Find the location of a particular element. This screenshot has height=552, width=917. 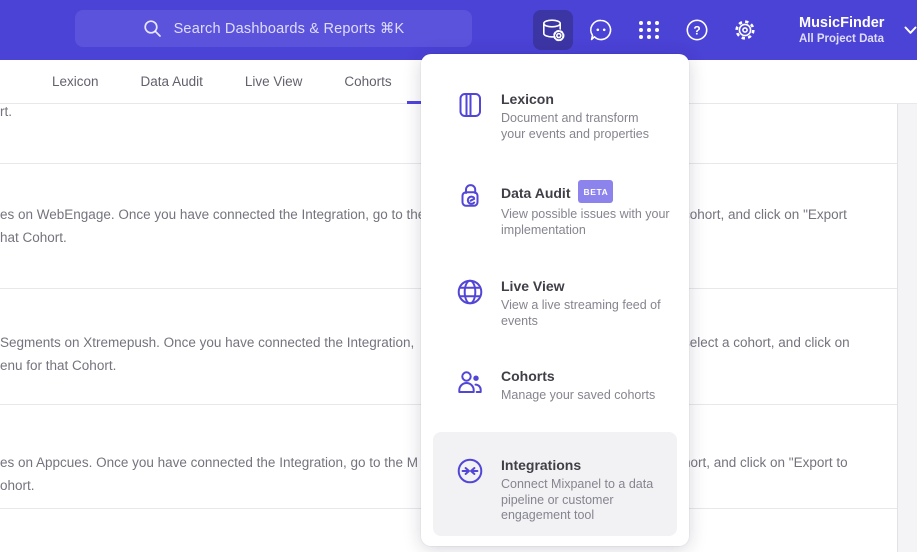

row-text: hort, and click on "Export to is located at coordinates (765, 462).